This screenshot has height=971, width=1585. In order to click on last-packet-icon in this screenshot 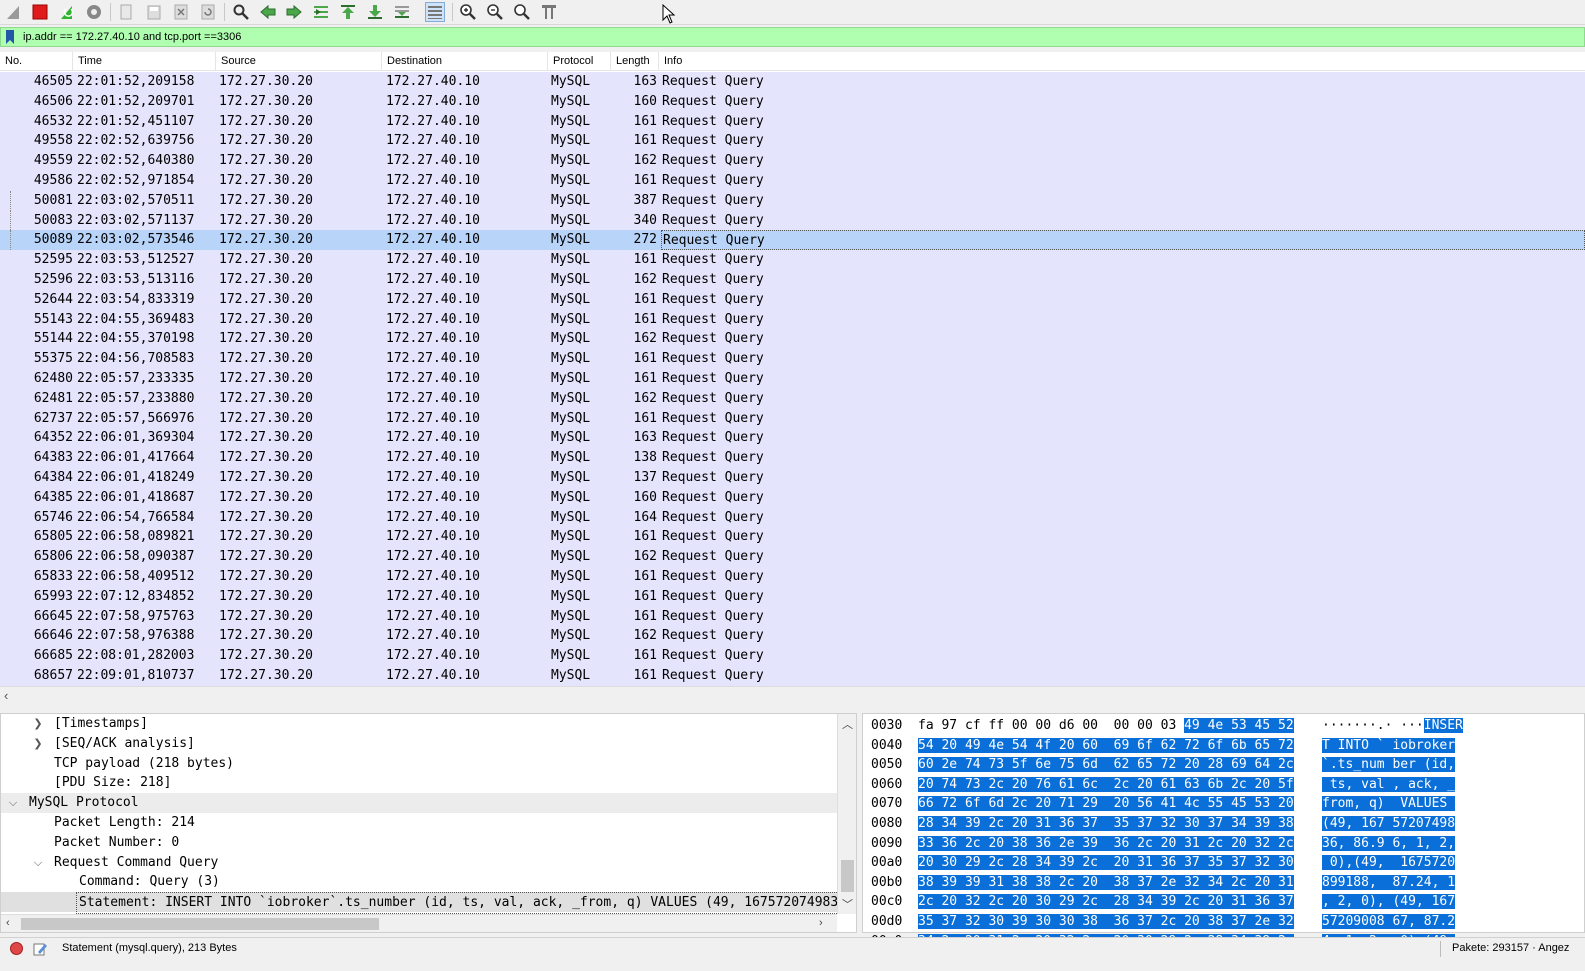, I will do `click(375, 12)`.